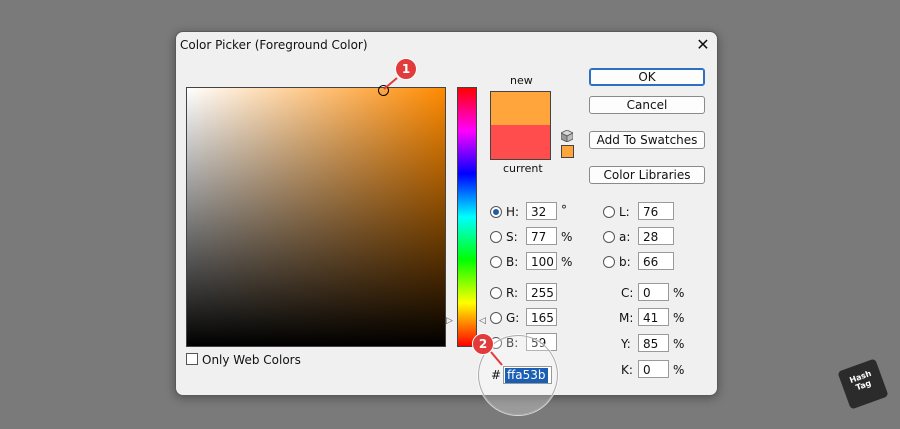 This screenshot has width=900, height=429. What do you see at coordinates (467, 217) in the screenshot?
I see `hue-slider` at bounding box center [467, 217].